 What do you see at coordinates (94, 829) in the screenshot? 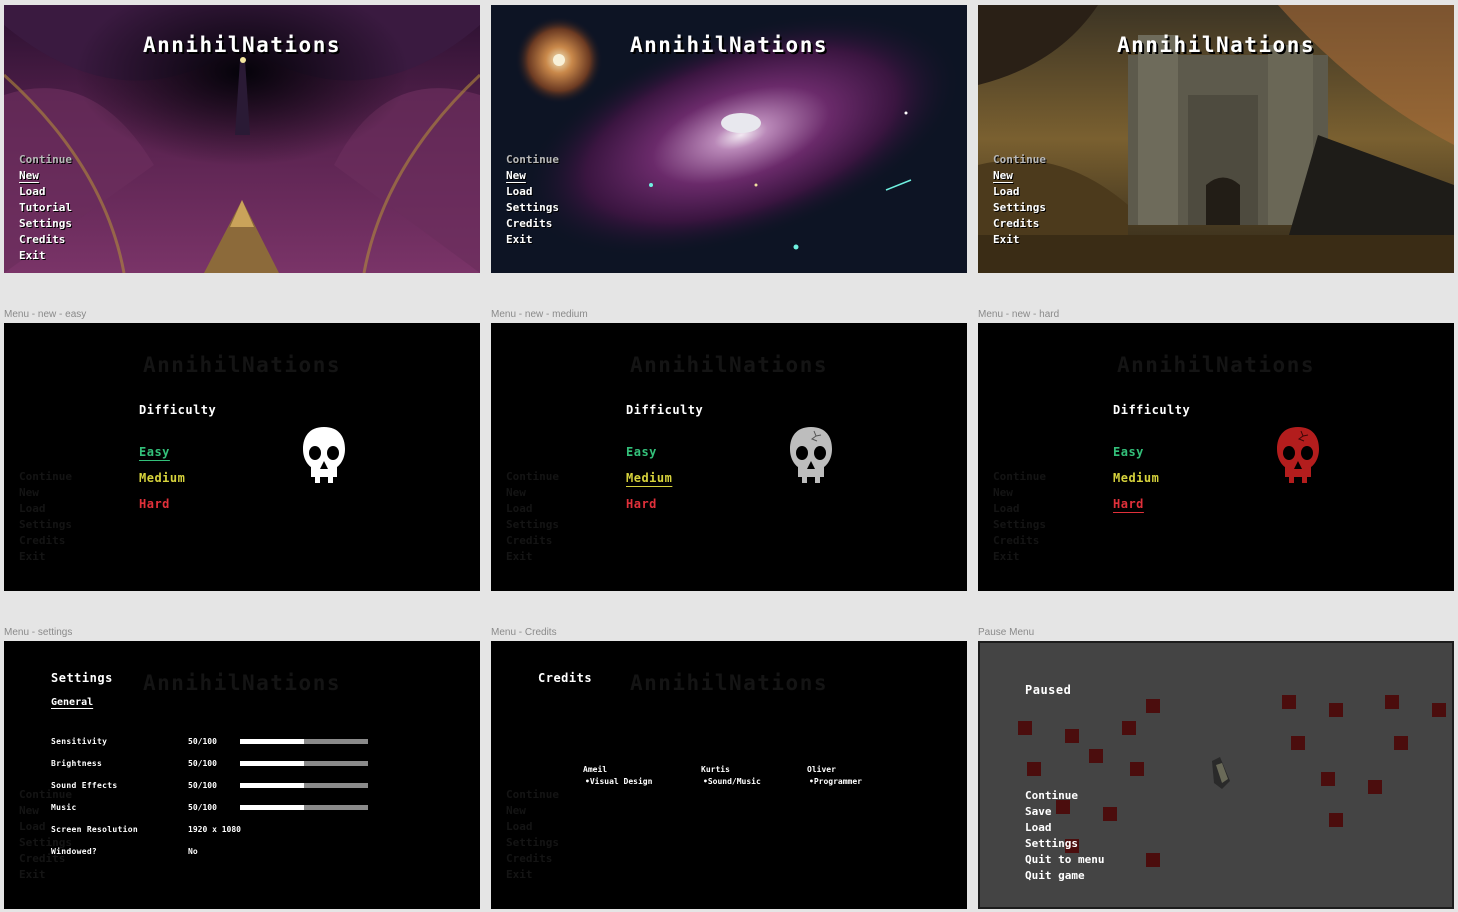
I see `setting-label-screen-resolution: Screen Resolution` at bounding box center [94, 829].